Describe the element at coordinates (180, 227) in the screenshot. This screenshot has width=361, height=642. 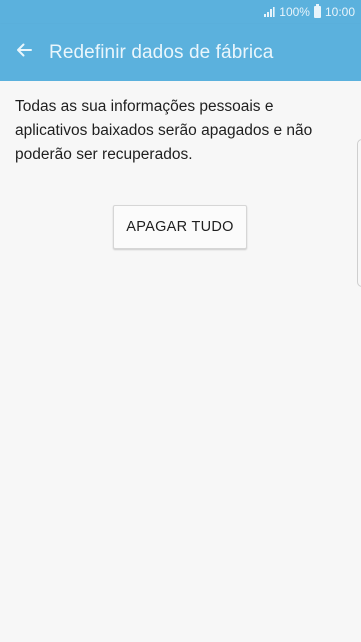
I see `wipe-all-button: APAGAR TUDO` at that location.